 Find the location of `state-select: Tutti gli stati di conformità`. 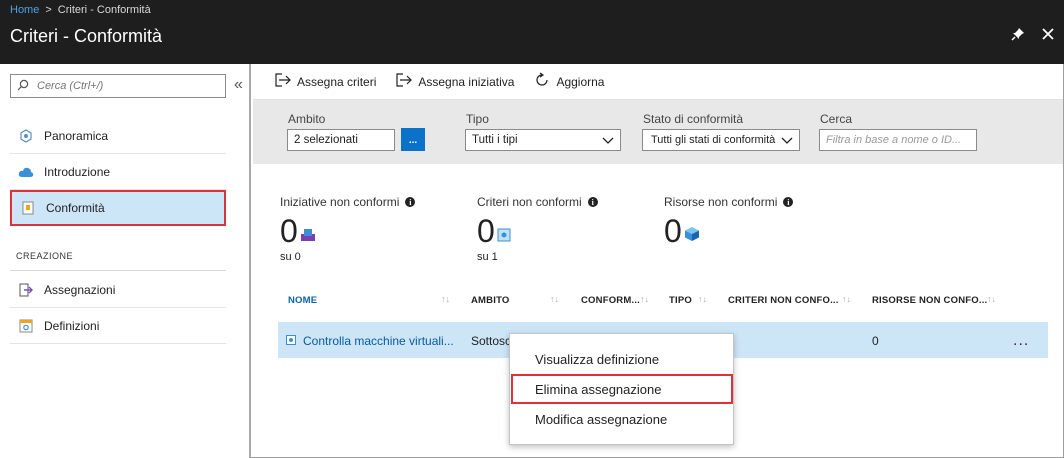

state-select: Tutti gli stati di conformità is located at coordinates (721, 140).